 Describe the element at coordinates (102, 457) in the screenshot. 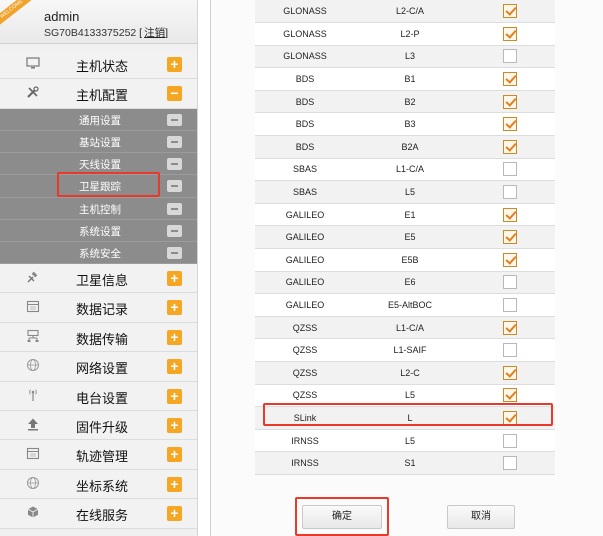

I see `menu-item-label: 轨迹管理` at that location.